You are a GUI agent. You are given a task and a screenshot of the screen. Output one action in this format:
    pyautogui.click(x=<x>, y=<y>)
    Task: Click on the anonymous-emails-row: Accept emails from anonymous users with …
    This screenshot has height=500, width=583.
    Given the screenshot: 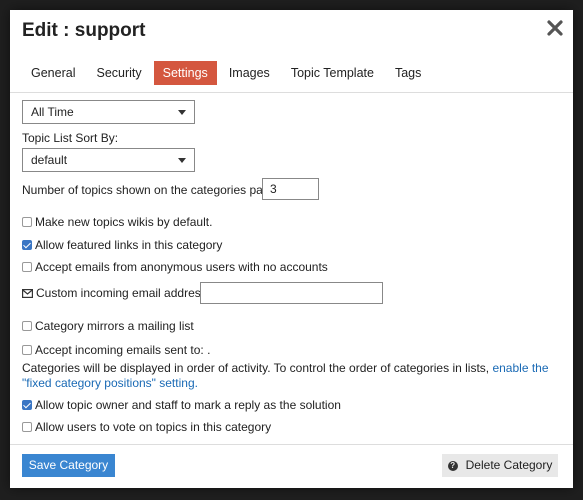 What is the action you would take?
    pyautogui.click(x=175, y=267)
    